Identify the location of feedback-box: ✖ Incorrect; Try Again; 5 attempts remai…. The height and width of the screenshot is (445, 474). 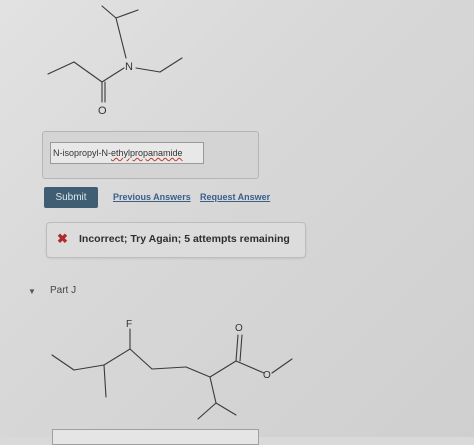
(176, 240).